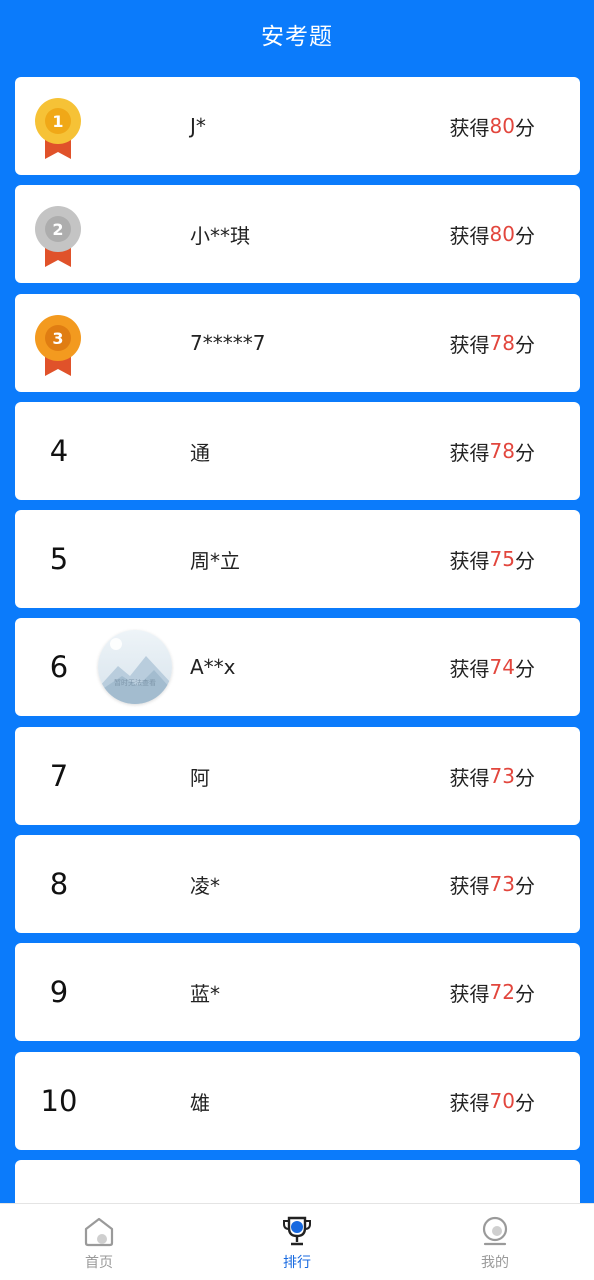  I want to click on ranking-row: 5 周*立 获得 75 分, so click(297, 559).